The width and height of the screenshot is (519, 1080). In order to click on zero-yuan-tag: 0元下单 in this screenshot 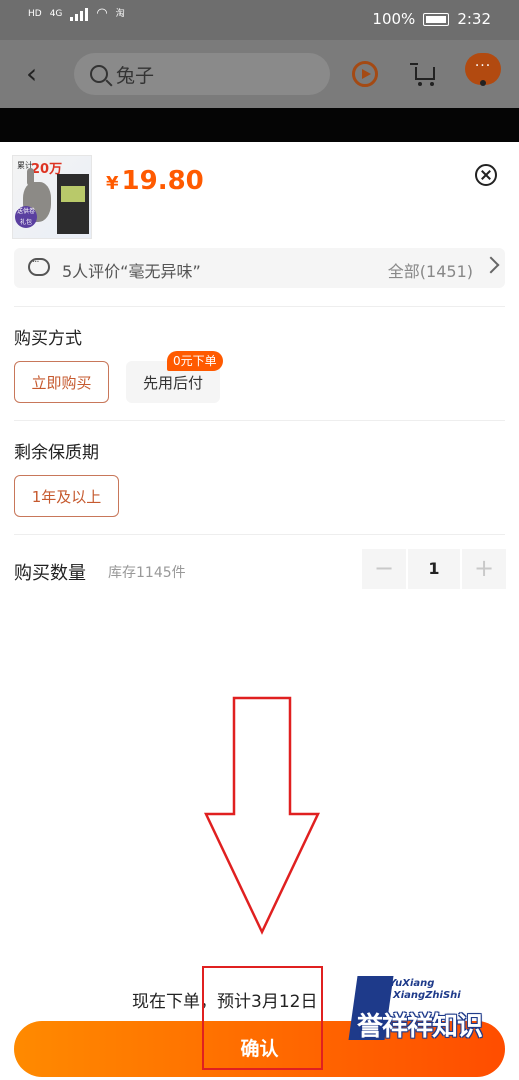, I will do `click(195, 361)`.